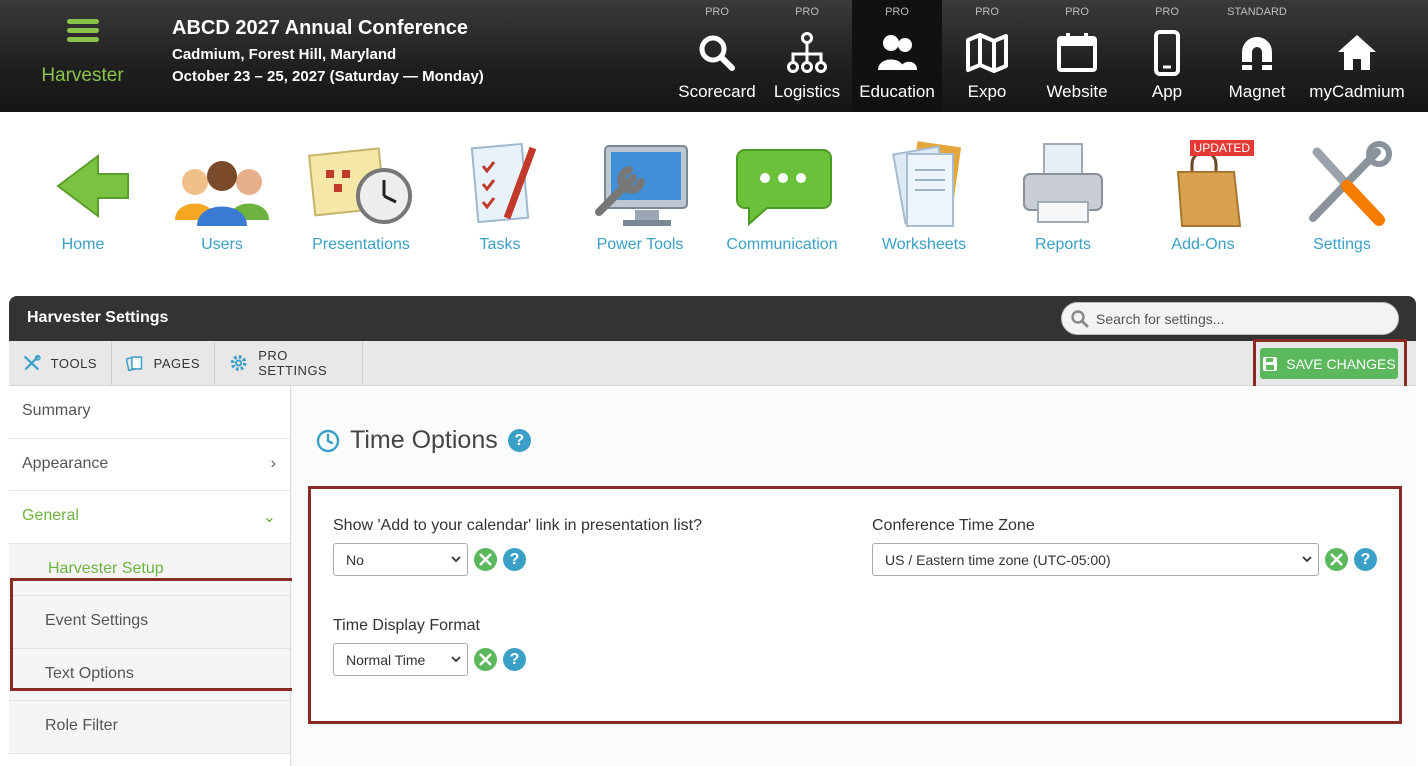 The height and width of the screenshot is (766, 1428). I want to click on sidebar-item-label: Text Options, so click(89, 673).